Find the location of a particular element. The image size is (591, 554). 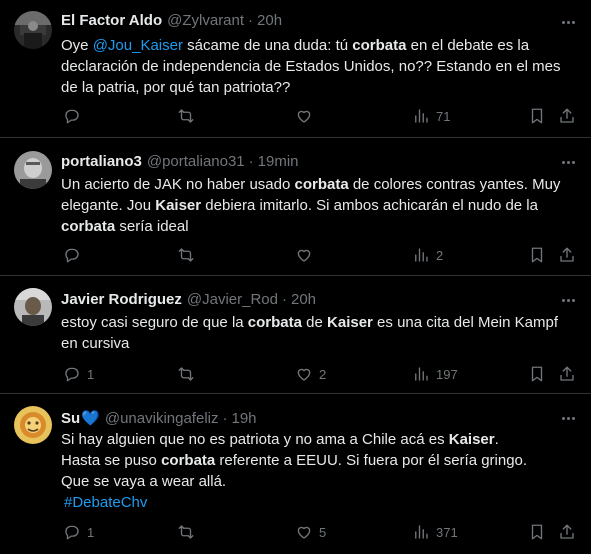

like-button: 5 is located at coordinates (310, 532).